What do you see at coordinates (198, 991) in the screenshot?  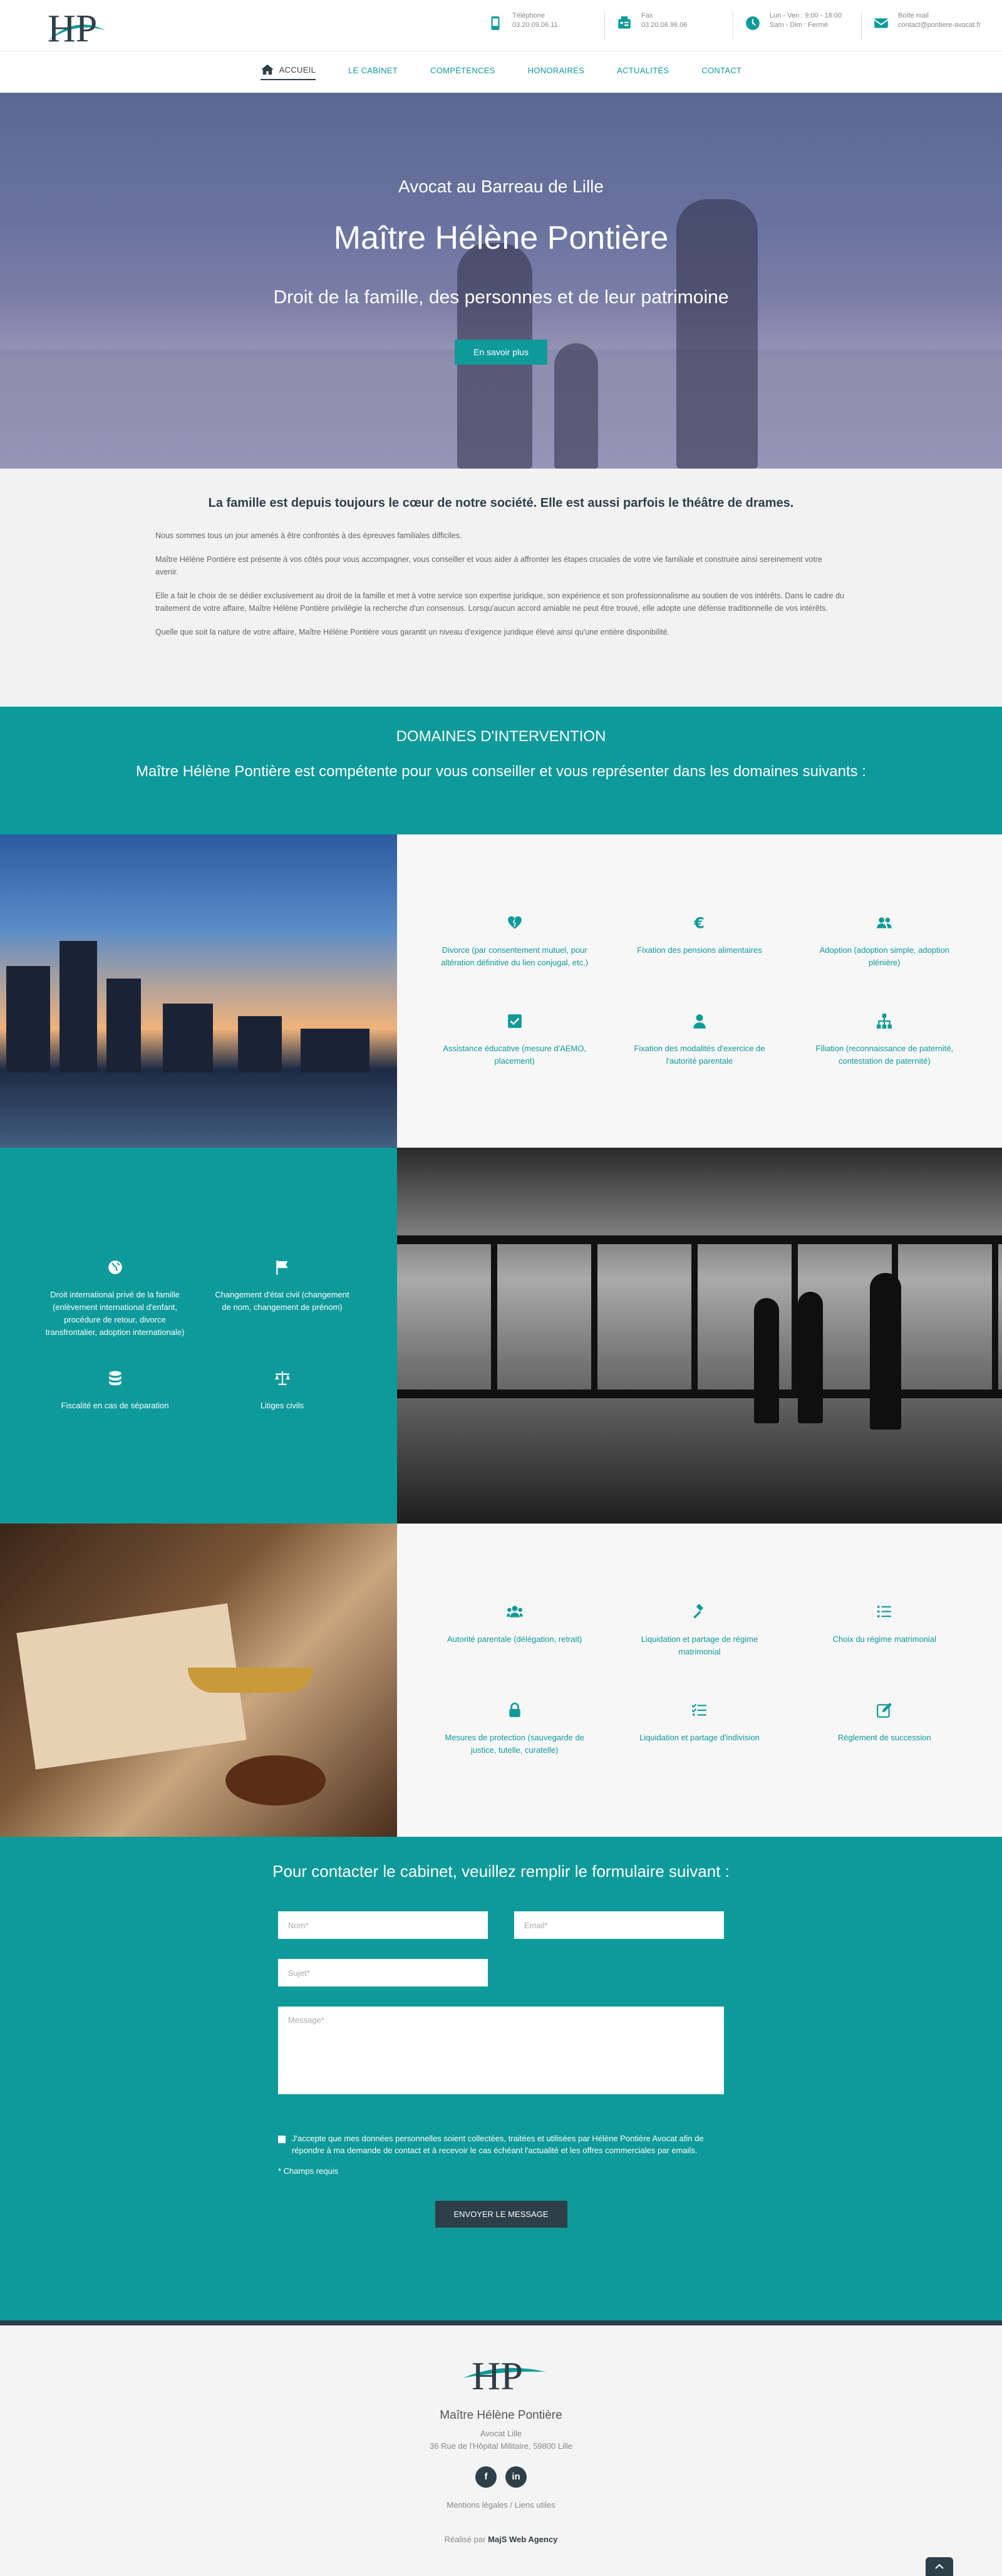 I see `city-skyline-image` at bounding box center [198, 991].